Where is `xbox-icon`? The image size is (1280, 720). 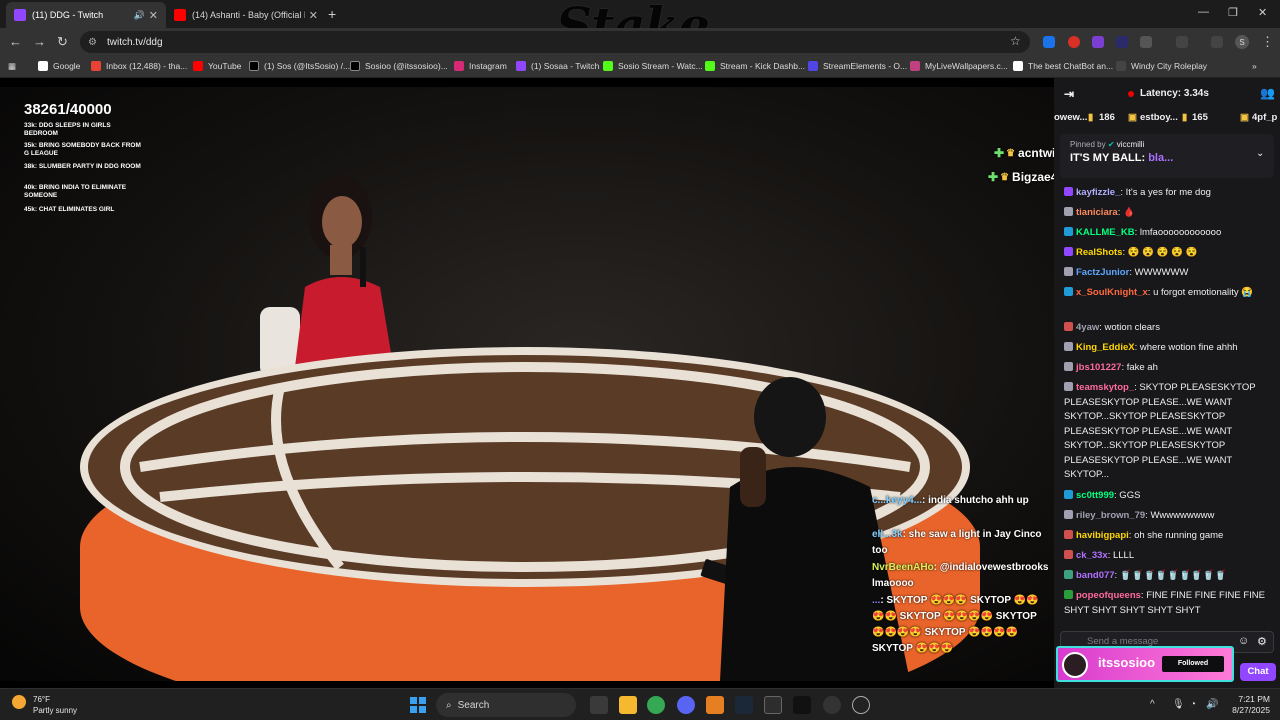 xbox-icon is located at coordinates (773, 705).